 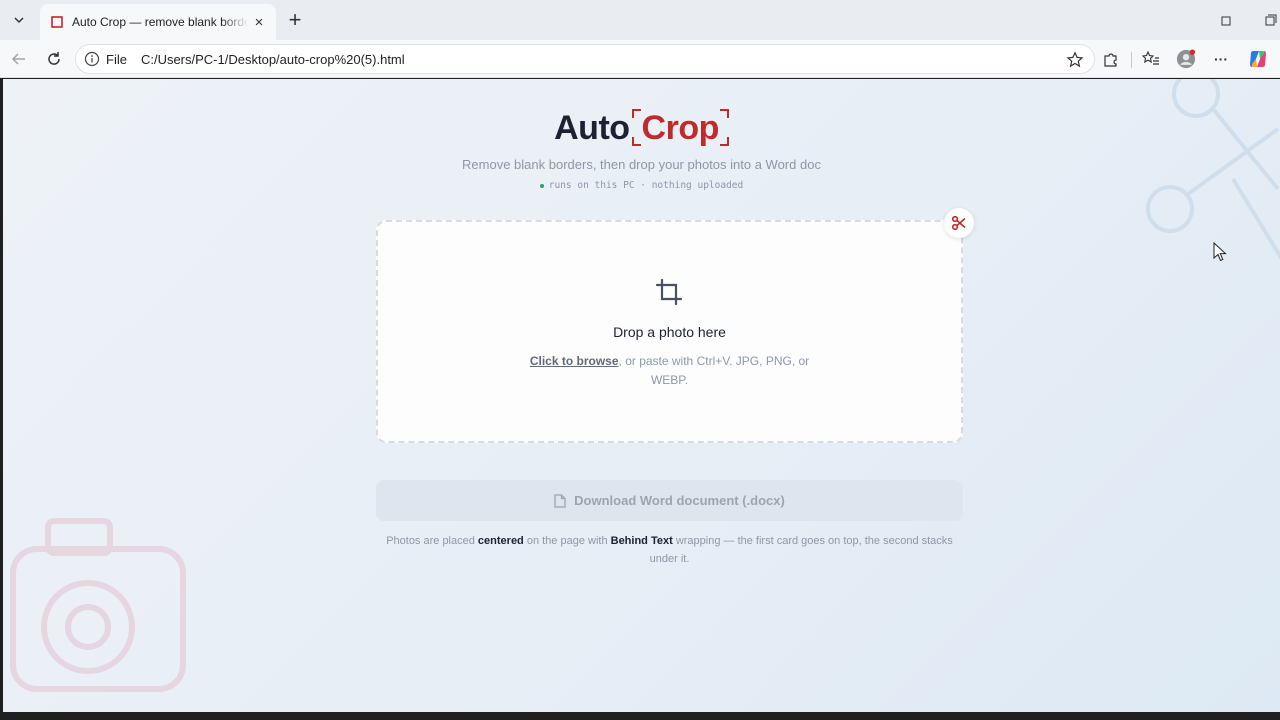 What do you see at coordinates (567, 541) in the screenshot?
I see `info-text-2: on the page with` at bounding box center [567, 541].